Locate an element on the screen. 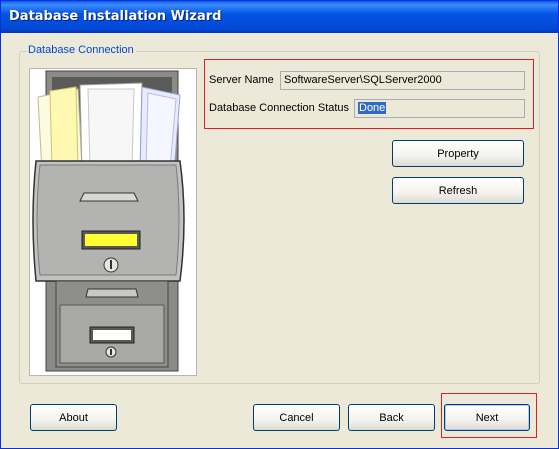 The image size is (559, 449). back-button: Back is located at coordinates (391, 417).